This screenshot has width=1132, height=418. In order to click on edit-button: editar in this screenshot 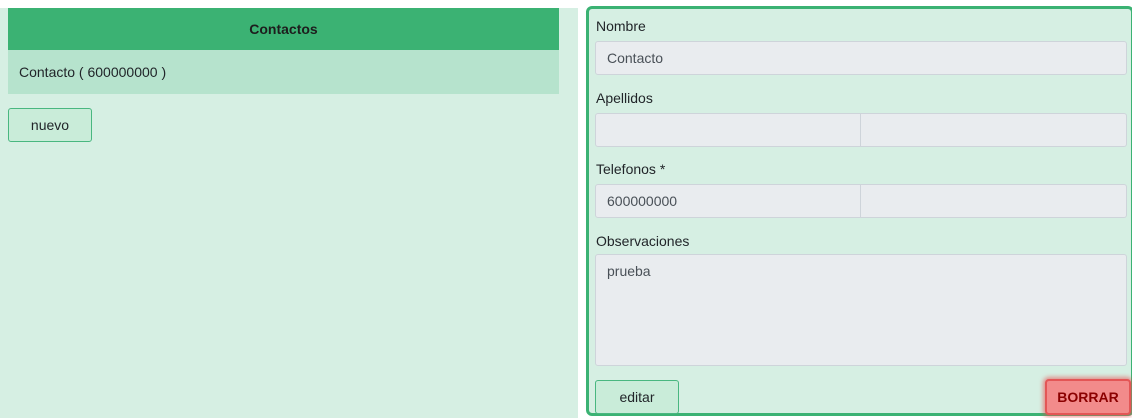, I will do `click(637, 397)`.